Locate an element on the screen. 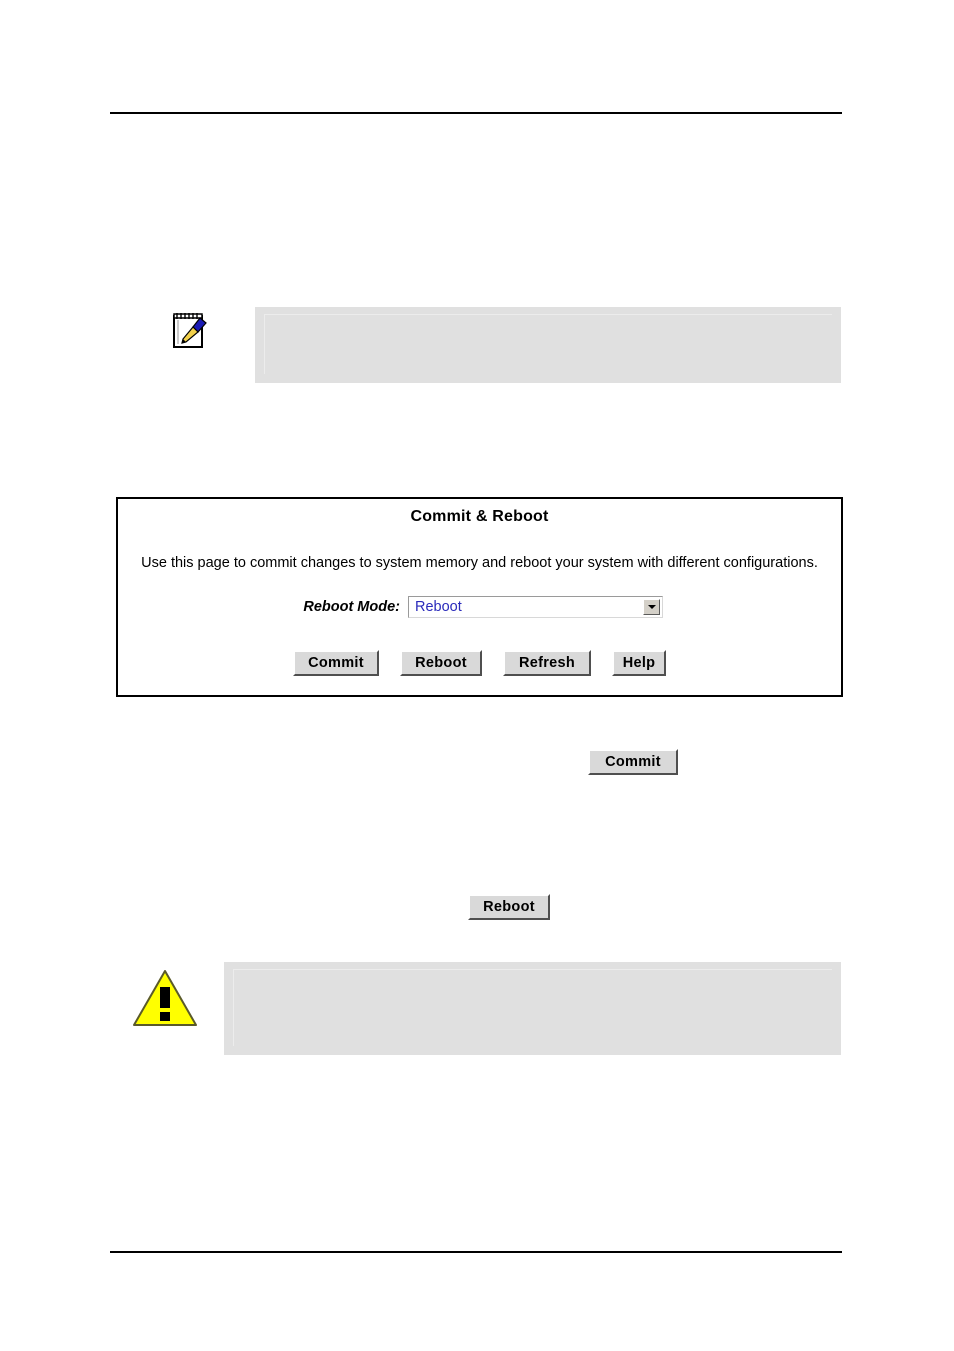  inline-reboot-button: Reboot is located at coordinates (509, 907).